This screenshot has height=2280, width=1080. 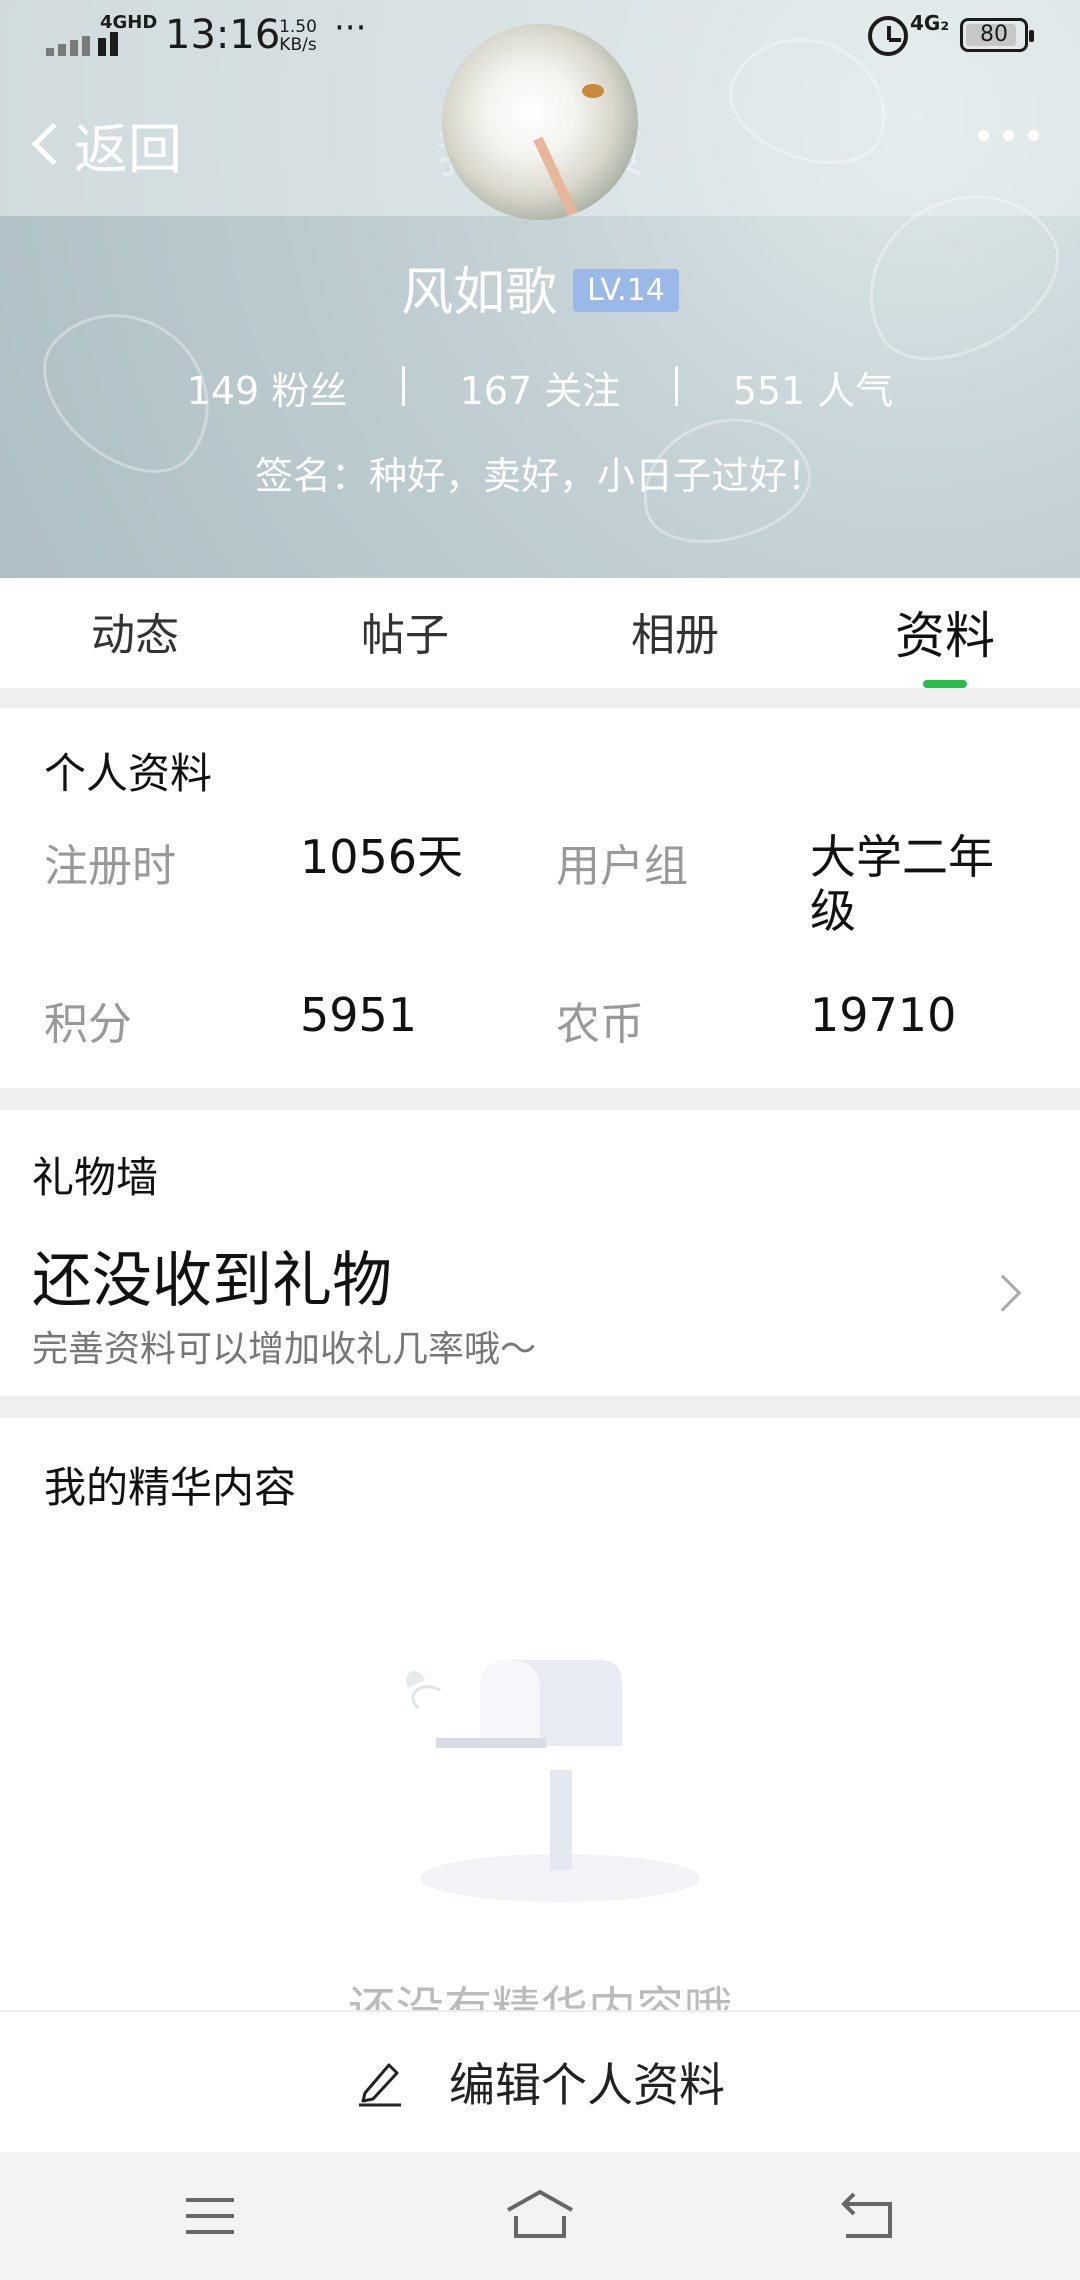 What do you see at coordinates (110, 866) in the screenshot?
I see `registered-label: 注册时` at bounding box center [110, 866].